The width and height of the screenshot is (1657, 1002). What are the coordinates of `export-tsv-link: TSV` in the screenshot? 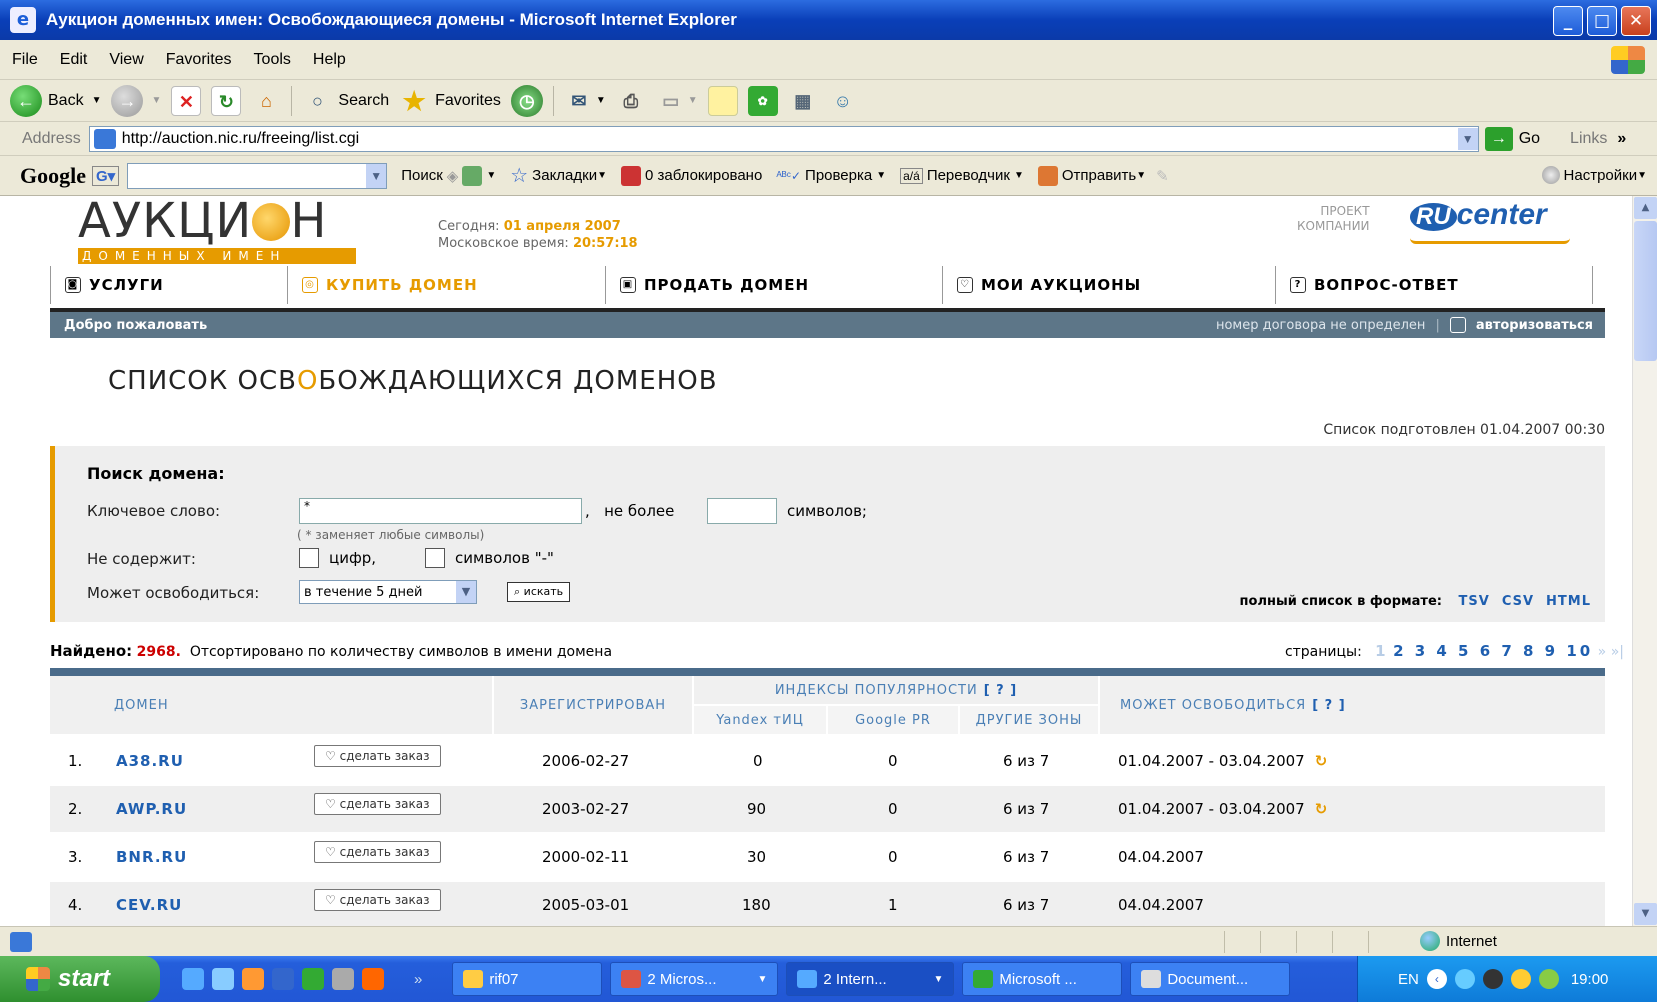 It's located at (1474, 601).